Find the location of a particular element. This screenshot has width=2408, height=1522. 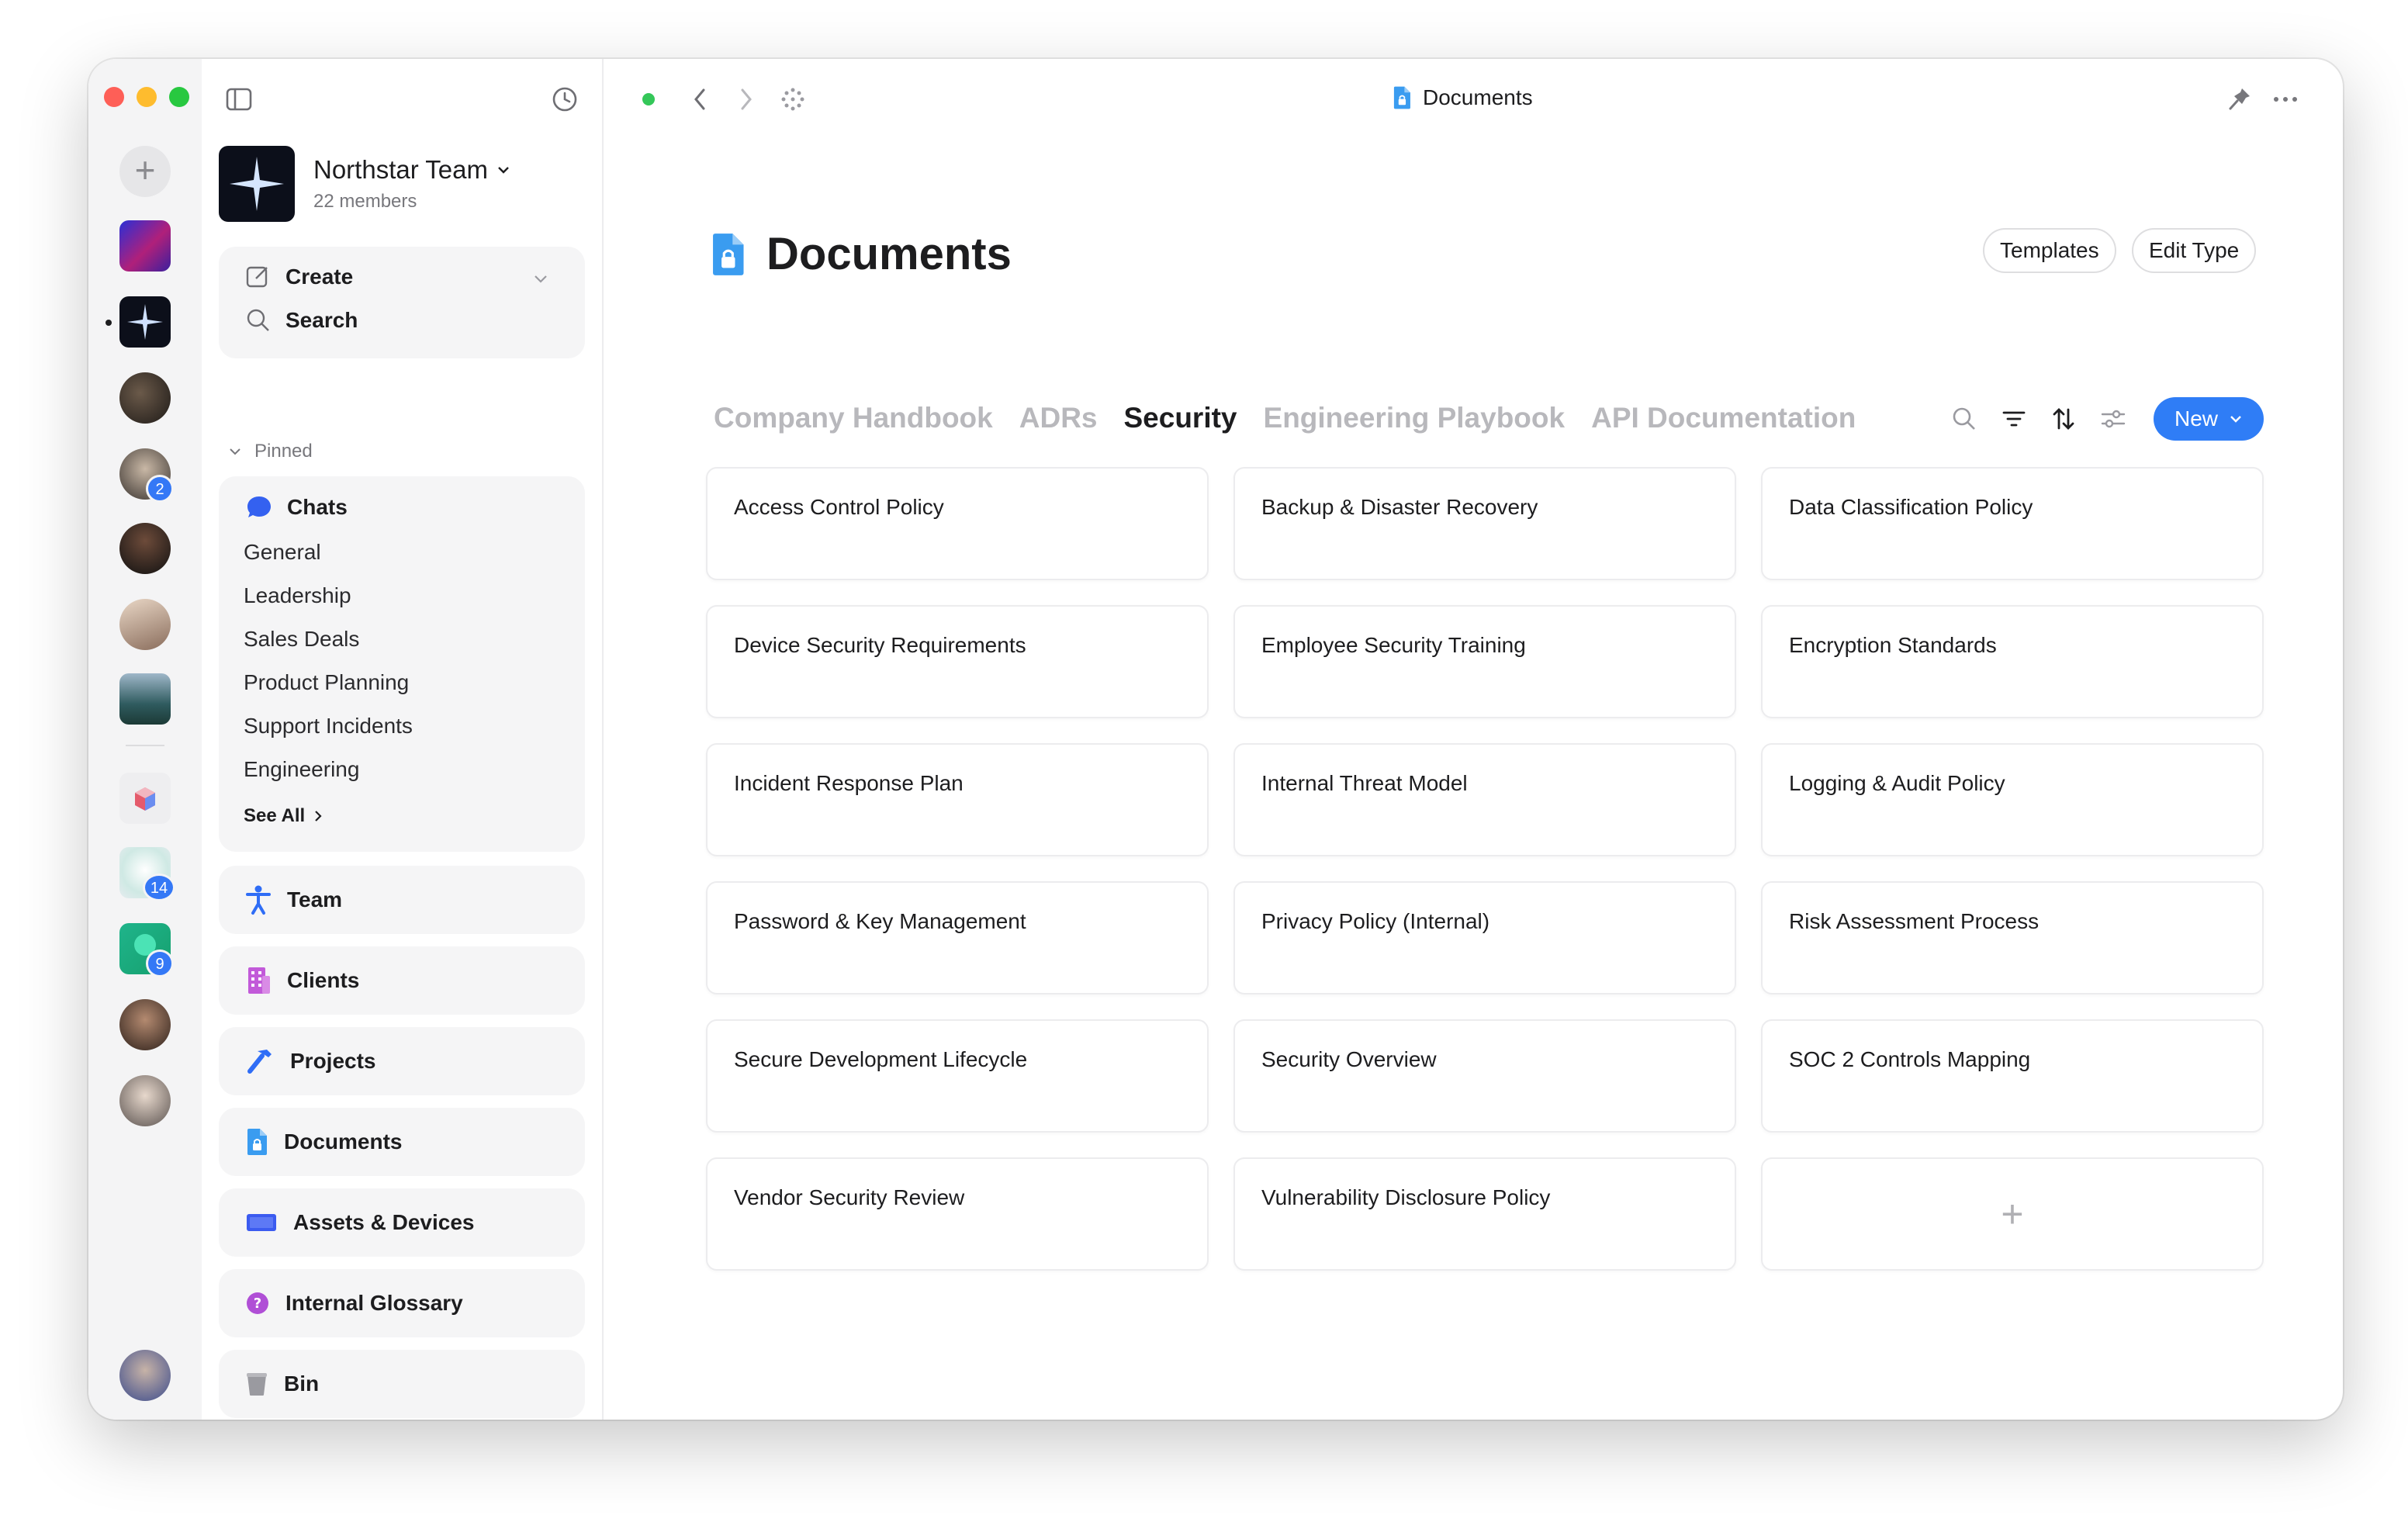

document-card: Privacy Policy (Internal) is located at coordinates (1484, 937).